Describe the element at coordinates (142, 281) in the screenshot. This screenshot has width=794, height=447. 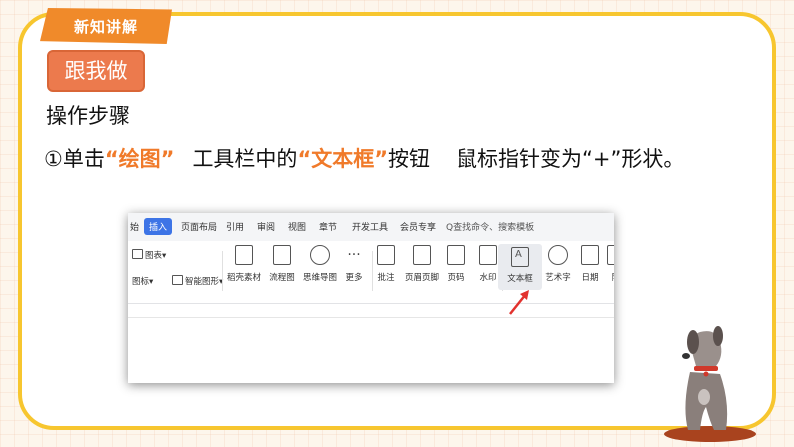
I see `icon-item: 图标▾` at that location.